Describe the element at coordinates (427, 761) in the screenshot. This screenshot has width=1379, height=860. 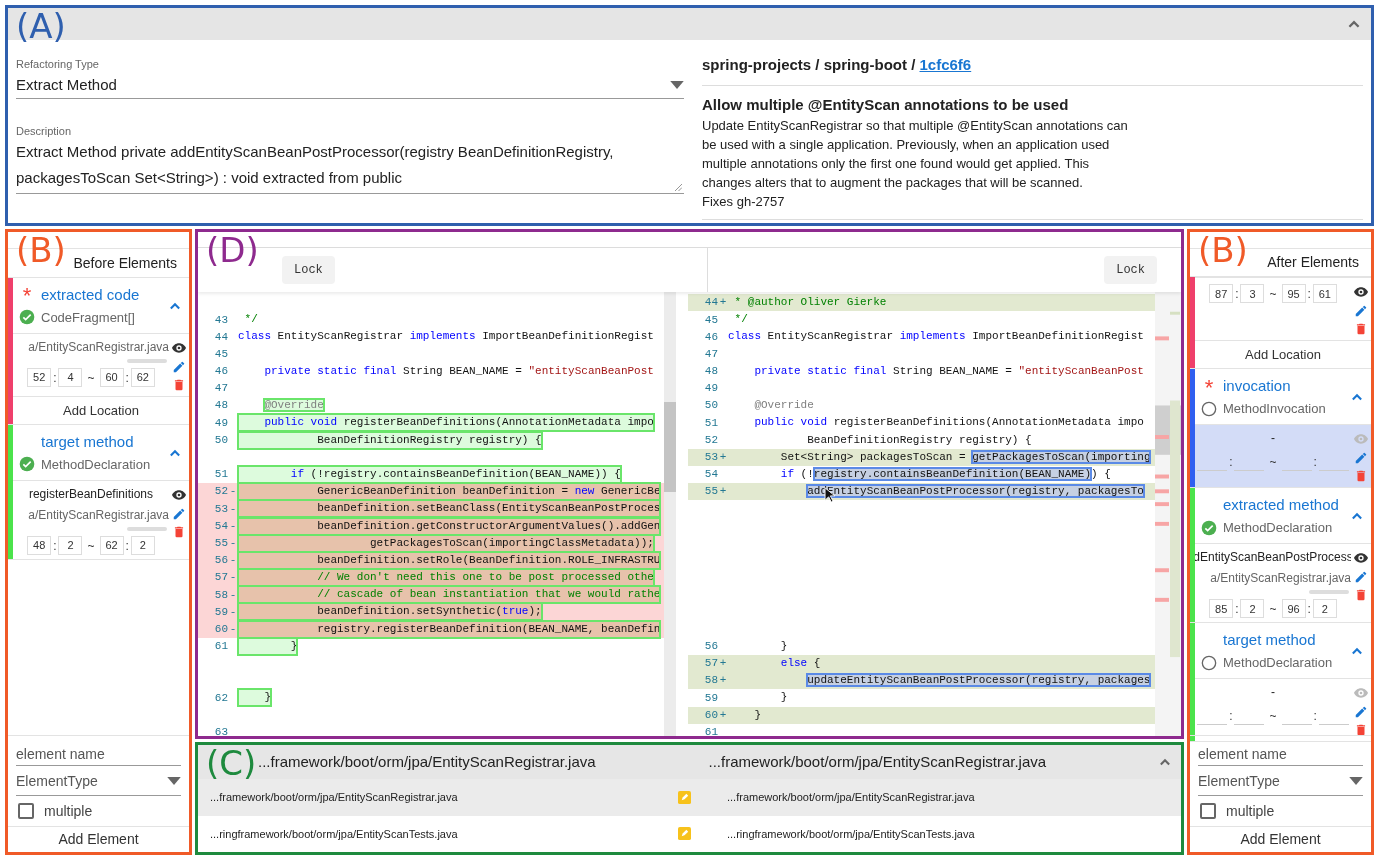
I see `file-name: ...framework/boot/orm/jpa/EntityScanRegistrar.java` at that location.